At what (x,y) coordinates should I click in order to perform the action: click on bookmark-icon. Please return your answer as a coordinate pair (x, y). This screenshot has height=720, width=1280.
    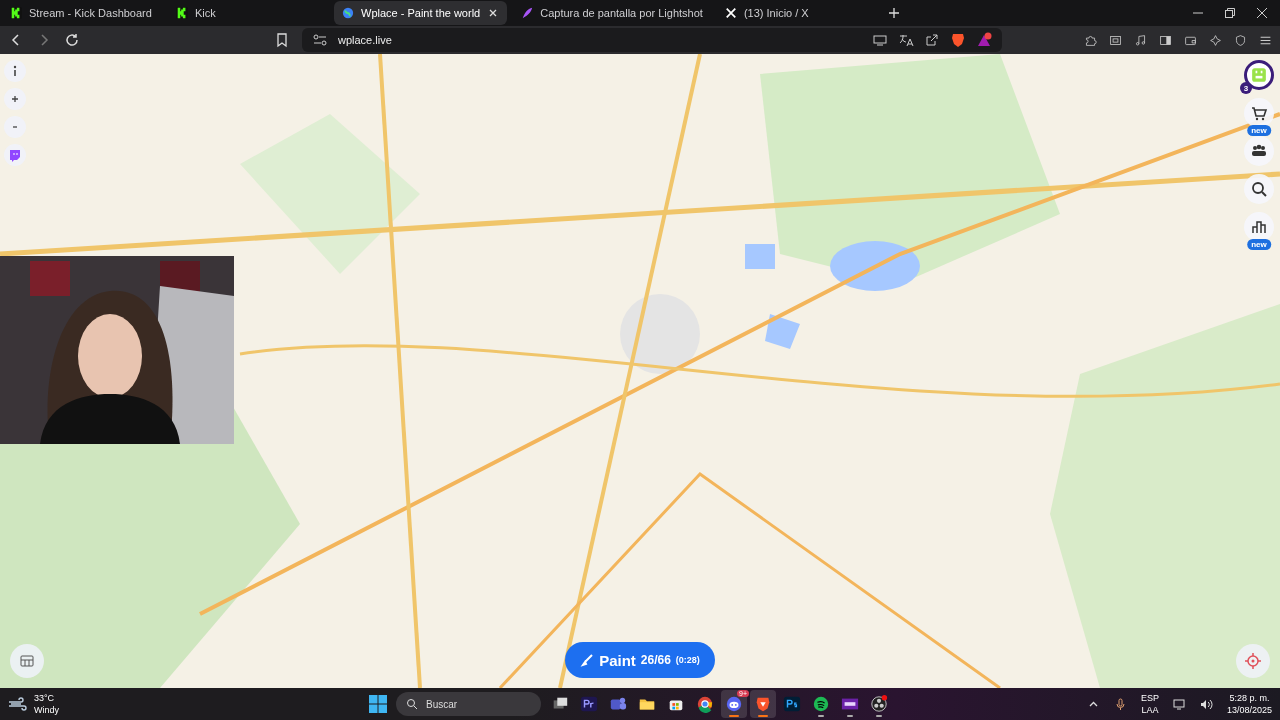
    Looking at the image, I should click on (282, 40).